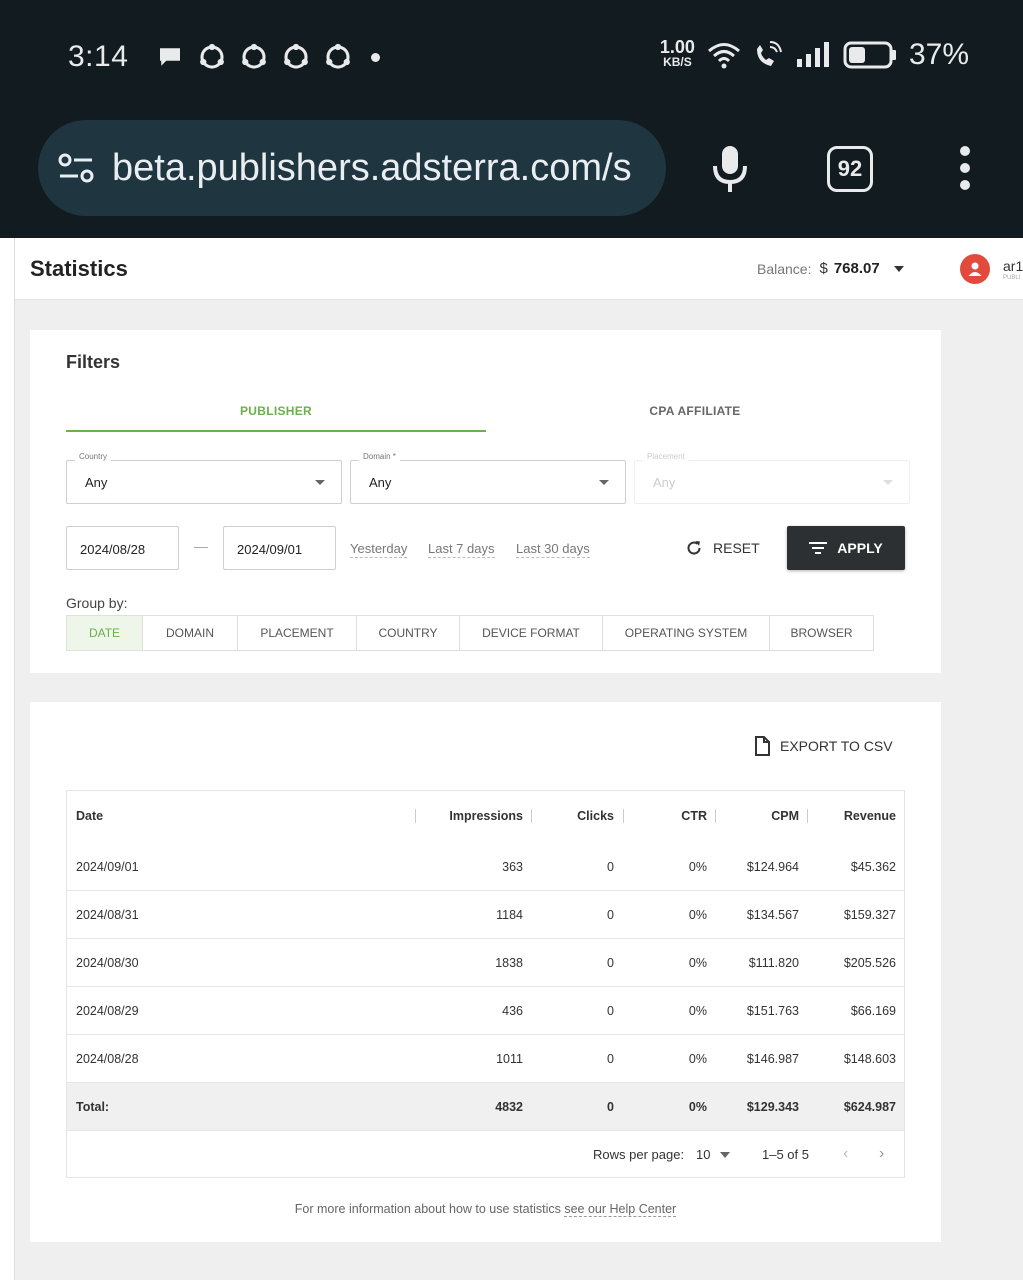  What do you see at coordinates (869, 963) in the screenshot?
I see `cell-revenue: $205.526` at bounding box center [869, 963].